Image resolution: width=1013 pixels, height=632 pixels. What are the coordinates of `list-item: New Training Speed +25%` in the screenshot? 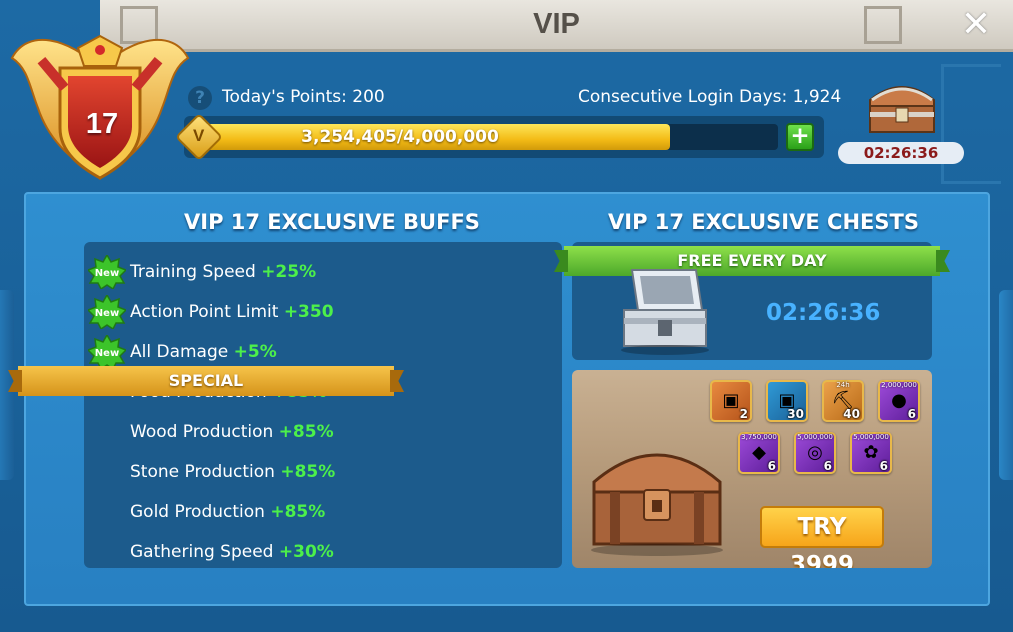 It's located at (323, 272).